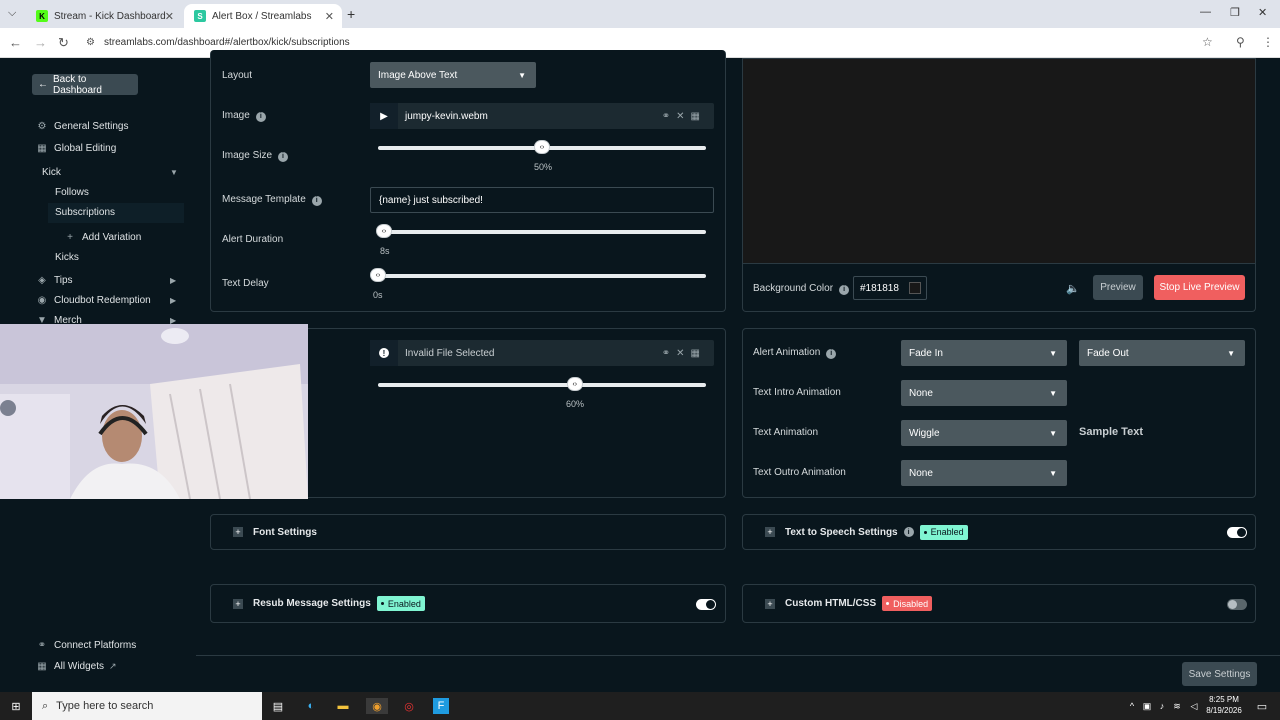  What do you see at coordinates (542, 353) in the screenshot?
I see `sound-file-picker: ! Invalid File Selected ⚭✕▦` at bounding box center [542, 353].